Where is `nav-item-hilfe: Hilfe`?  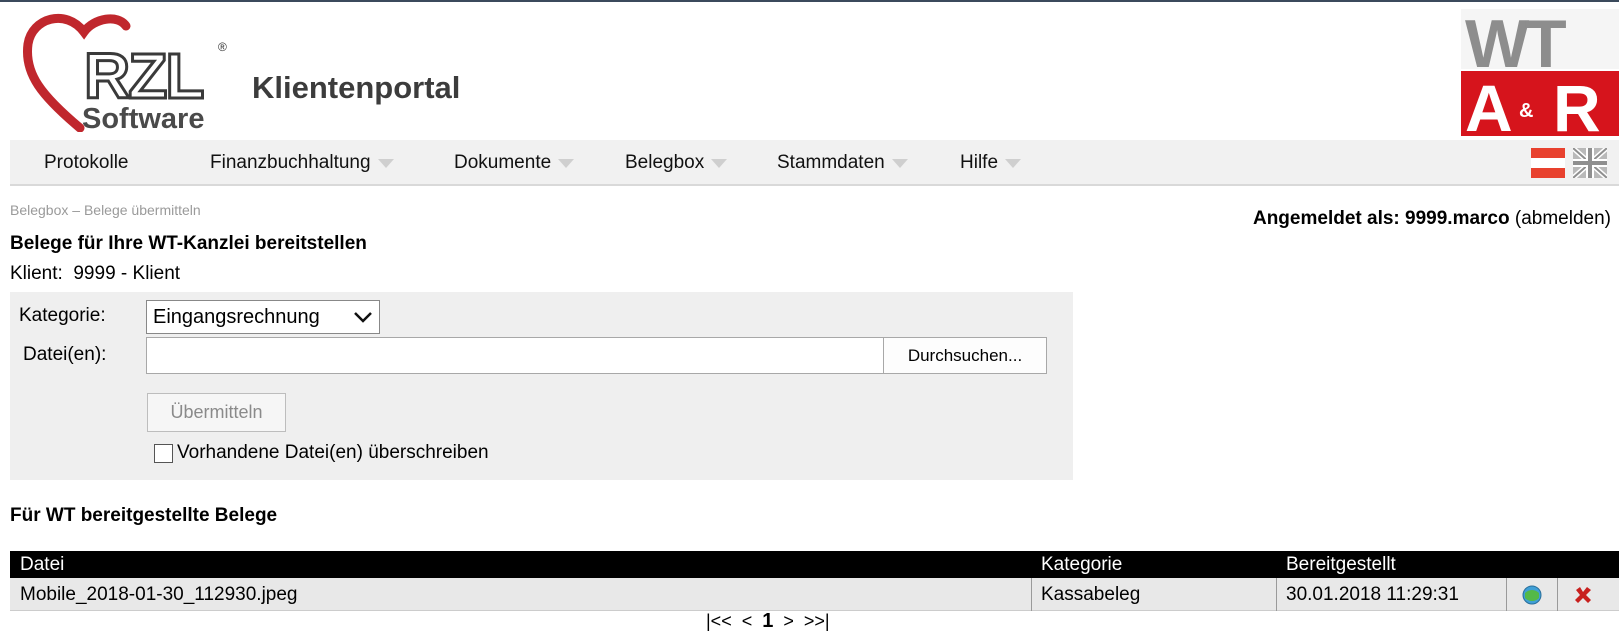 nav-item-hilfe: Hilfe is located at coordinates (991, 163).